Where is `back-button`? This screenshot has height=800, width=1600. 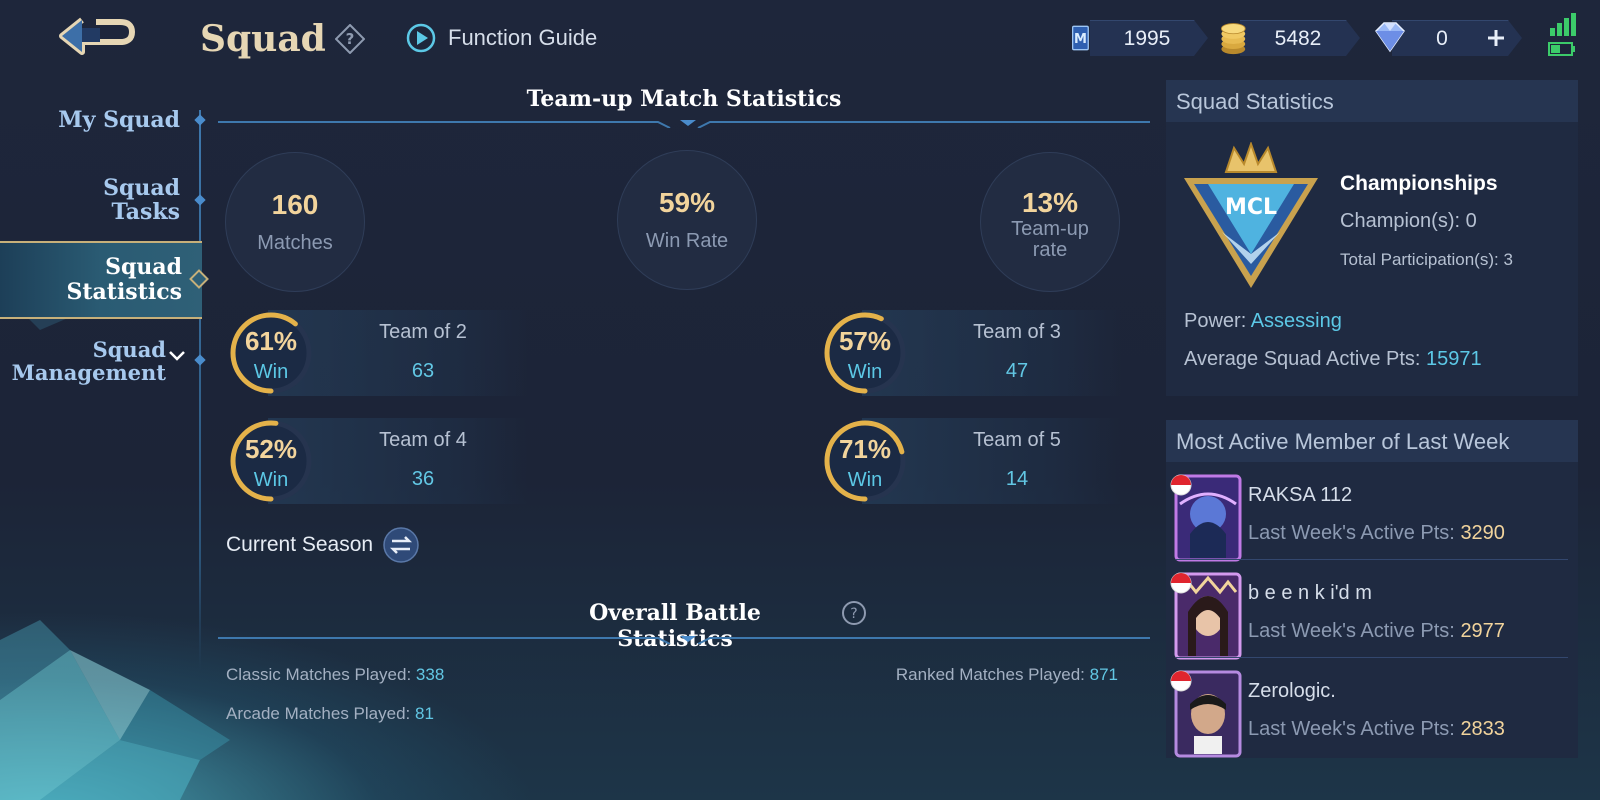
back-button is located at coordinates (100, 36).